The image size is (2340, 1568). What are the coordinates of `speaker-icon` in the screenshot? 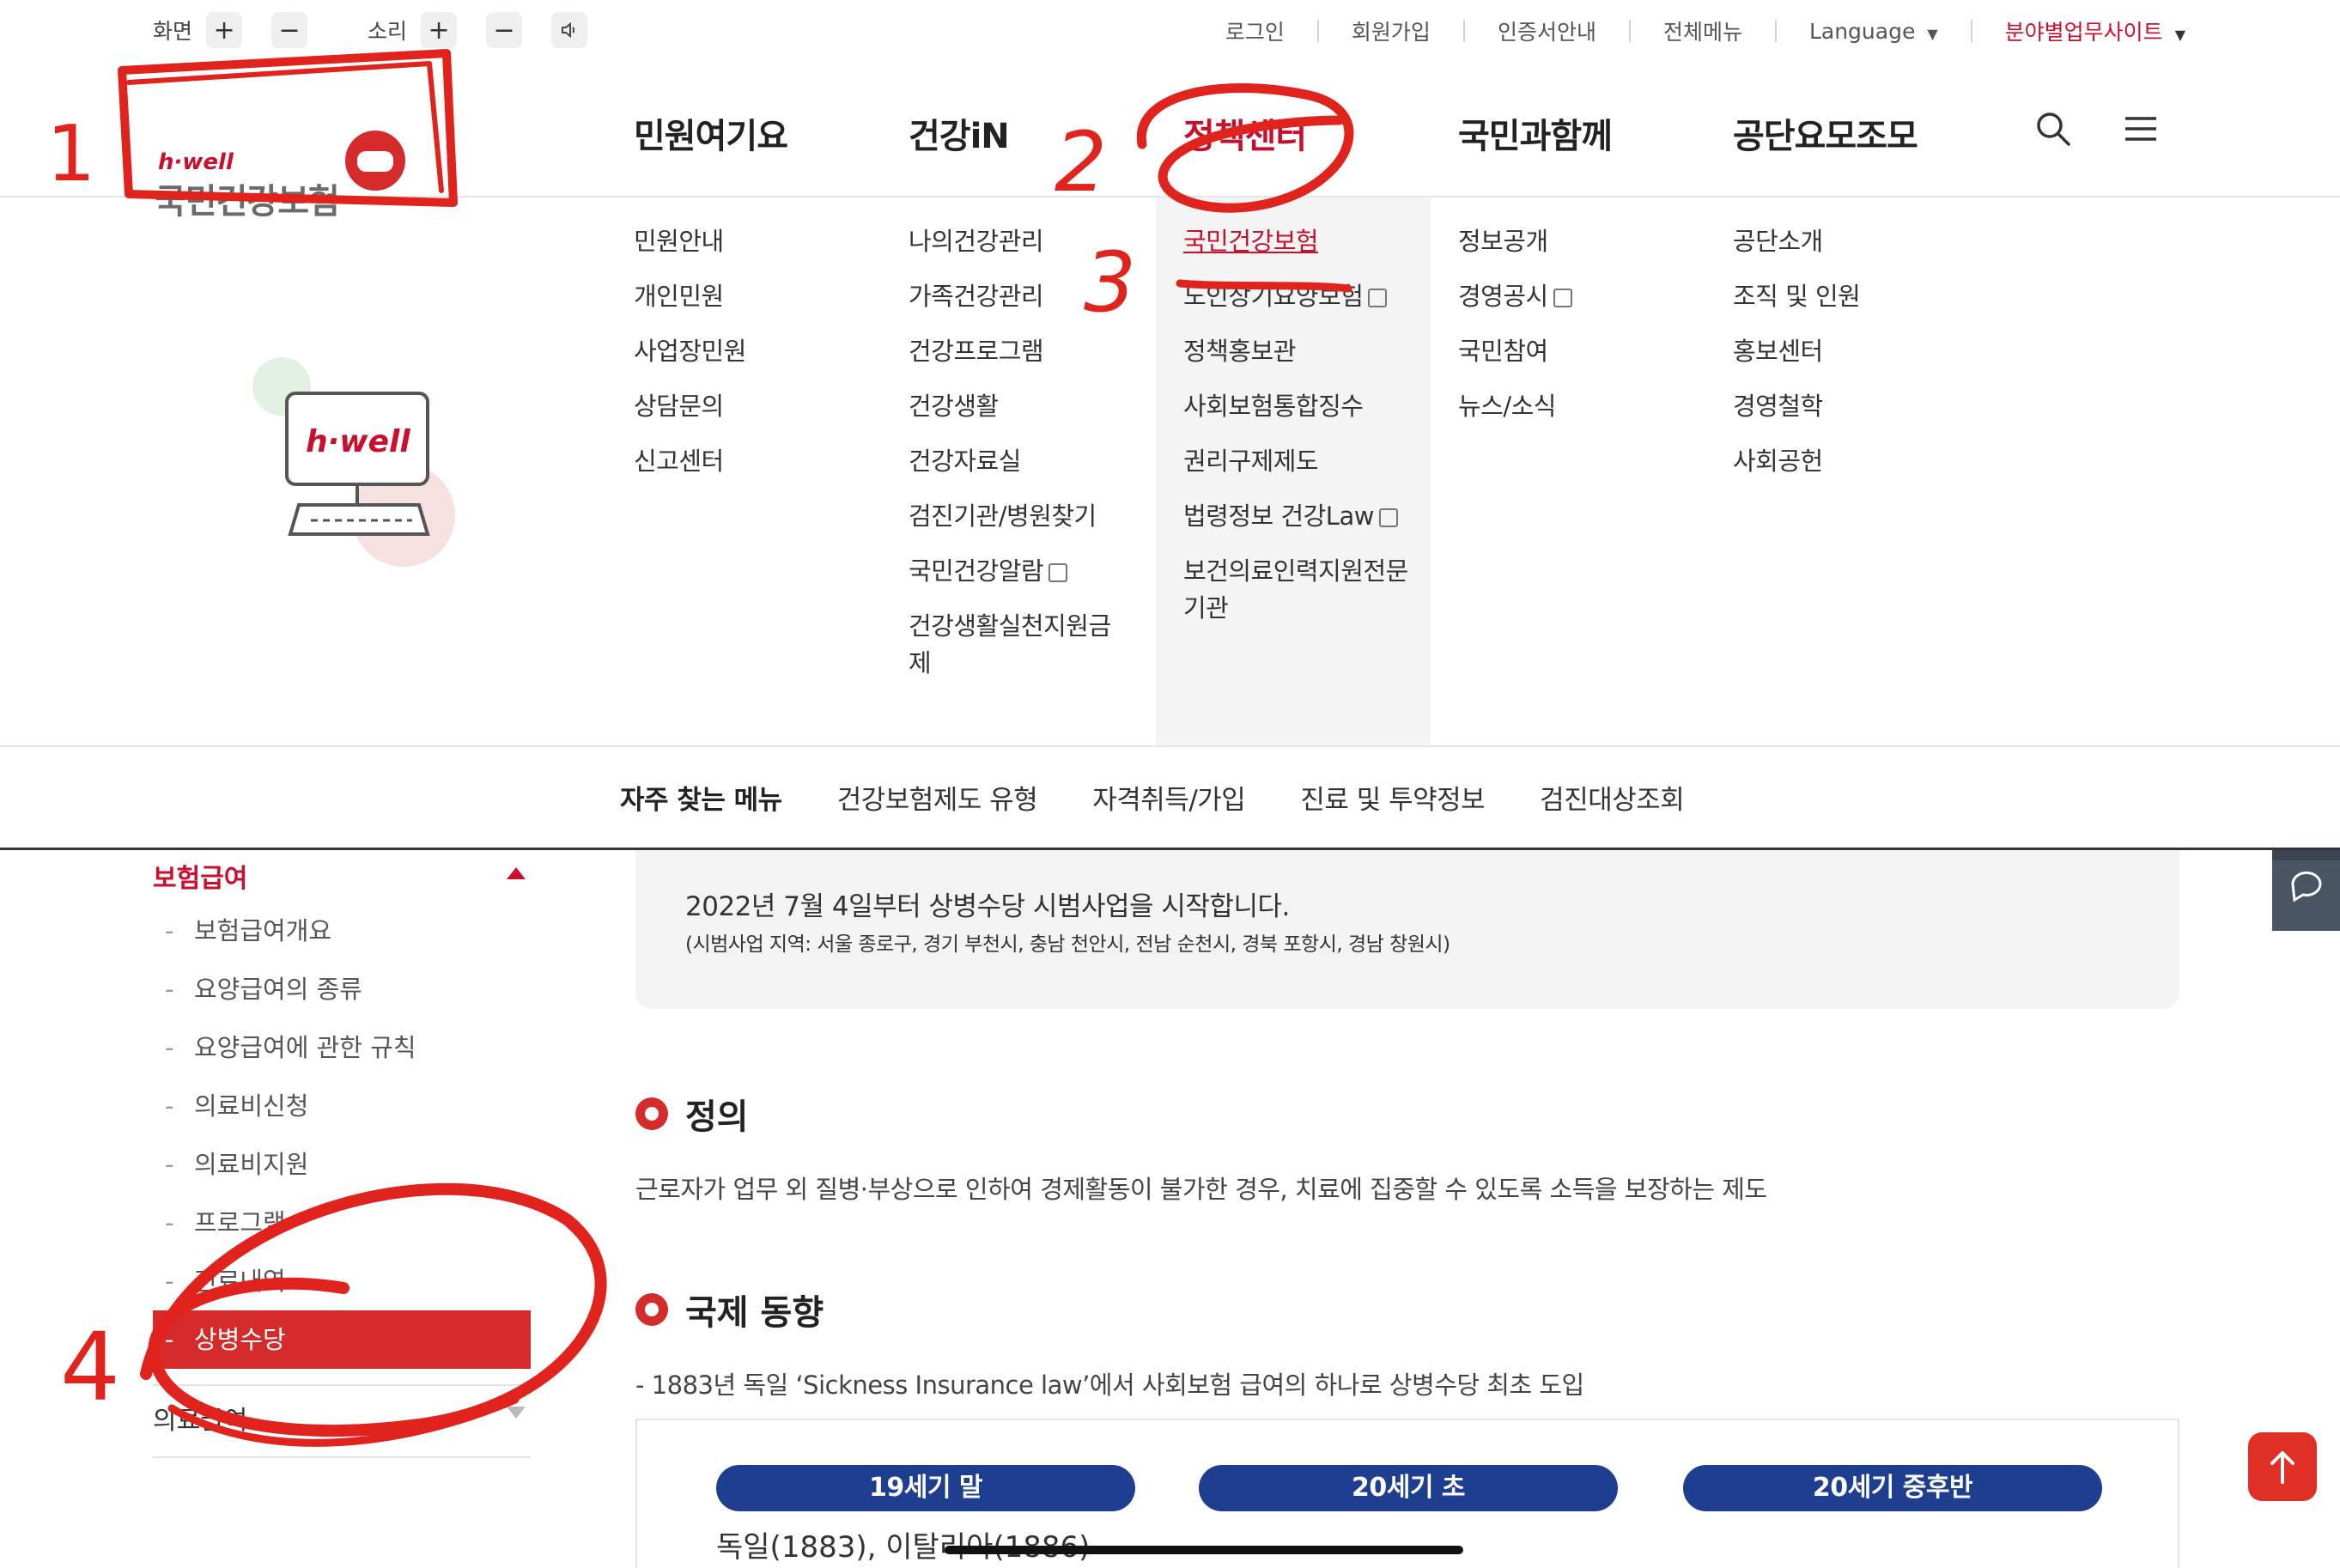 It's located at (570, 30).